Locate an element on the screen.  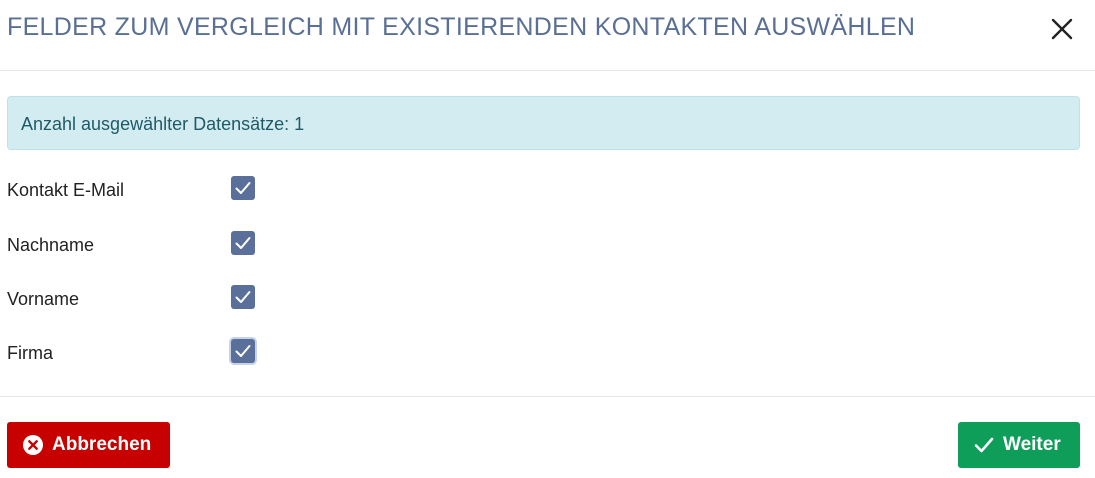
cancel-button: Abbrechen is located at coordinates (88, 445).